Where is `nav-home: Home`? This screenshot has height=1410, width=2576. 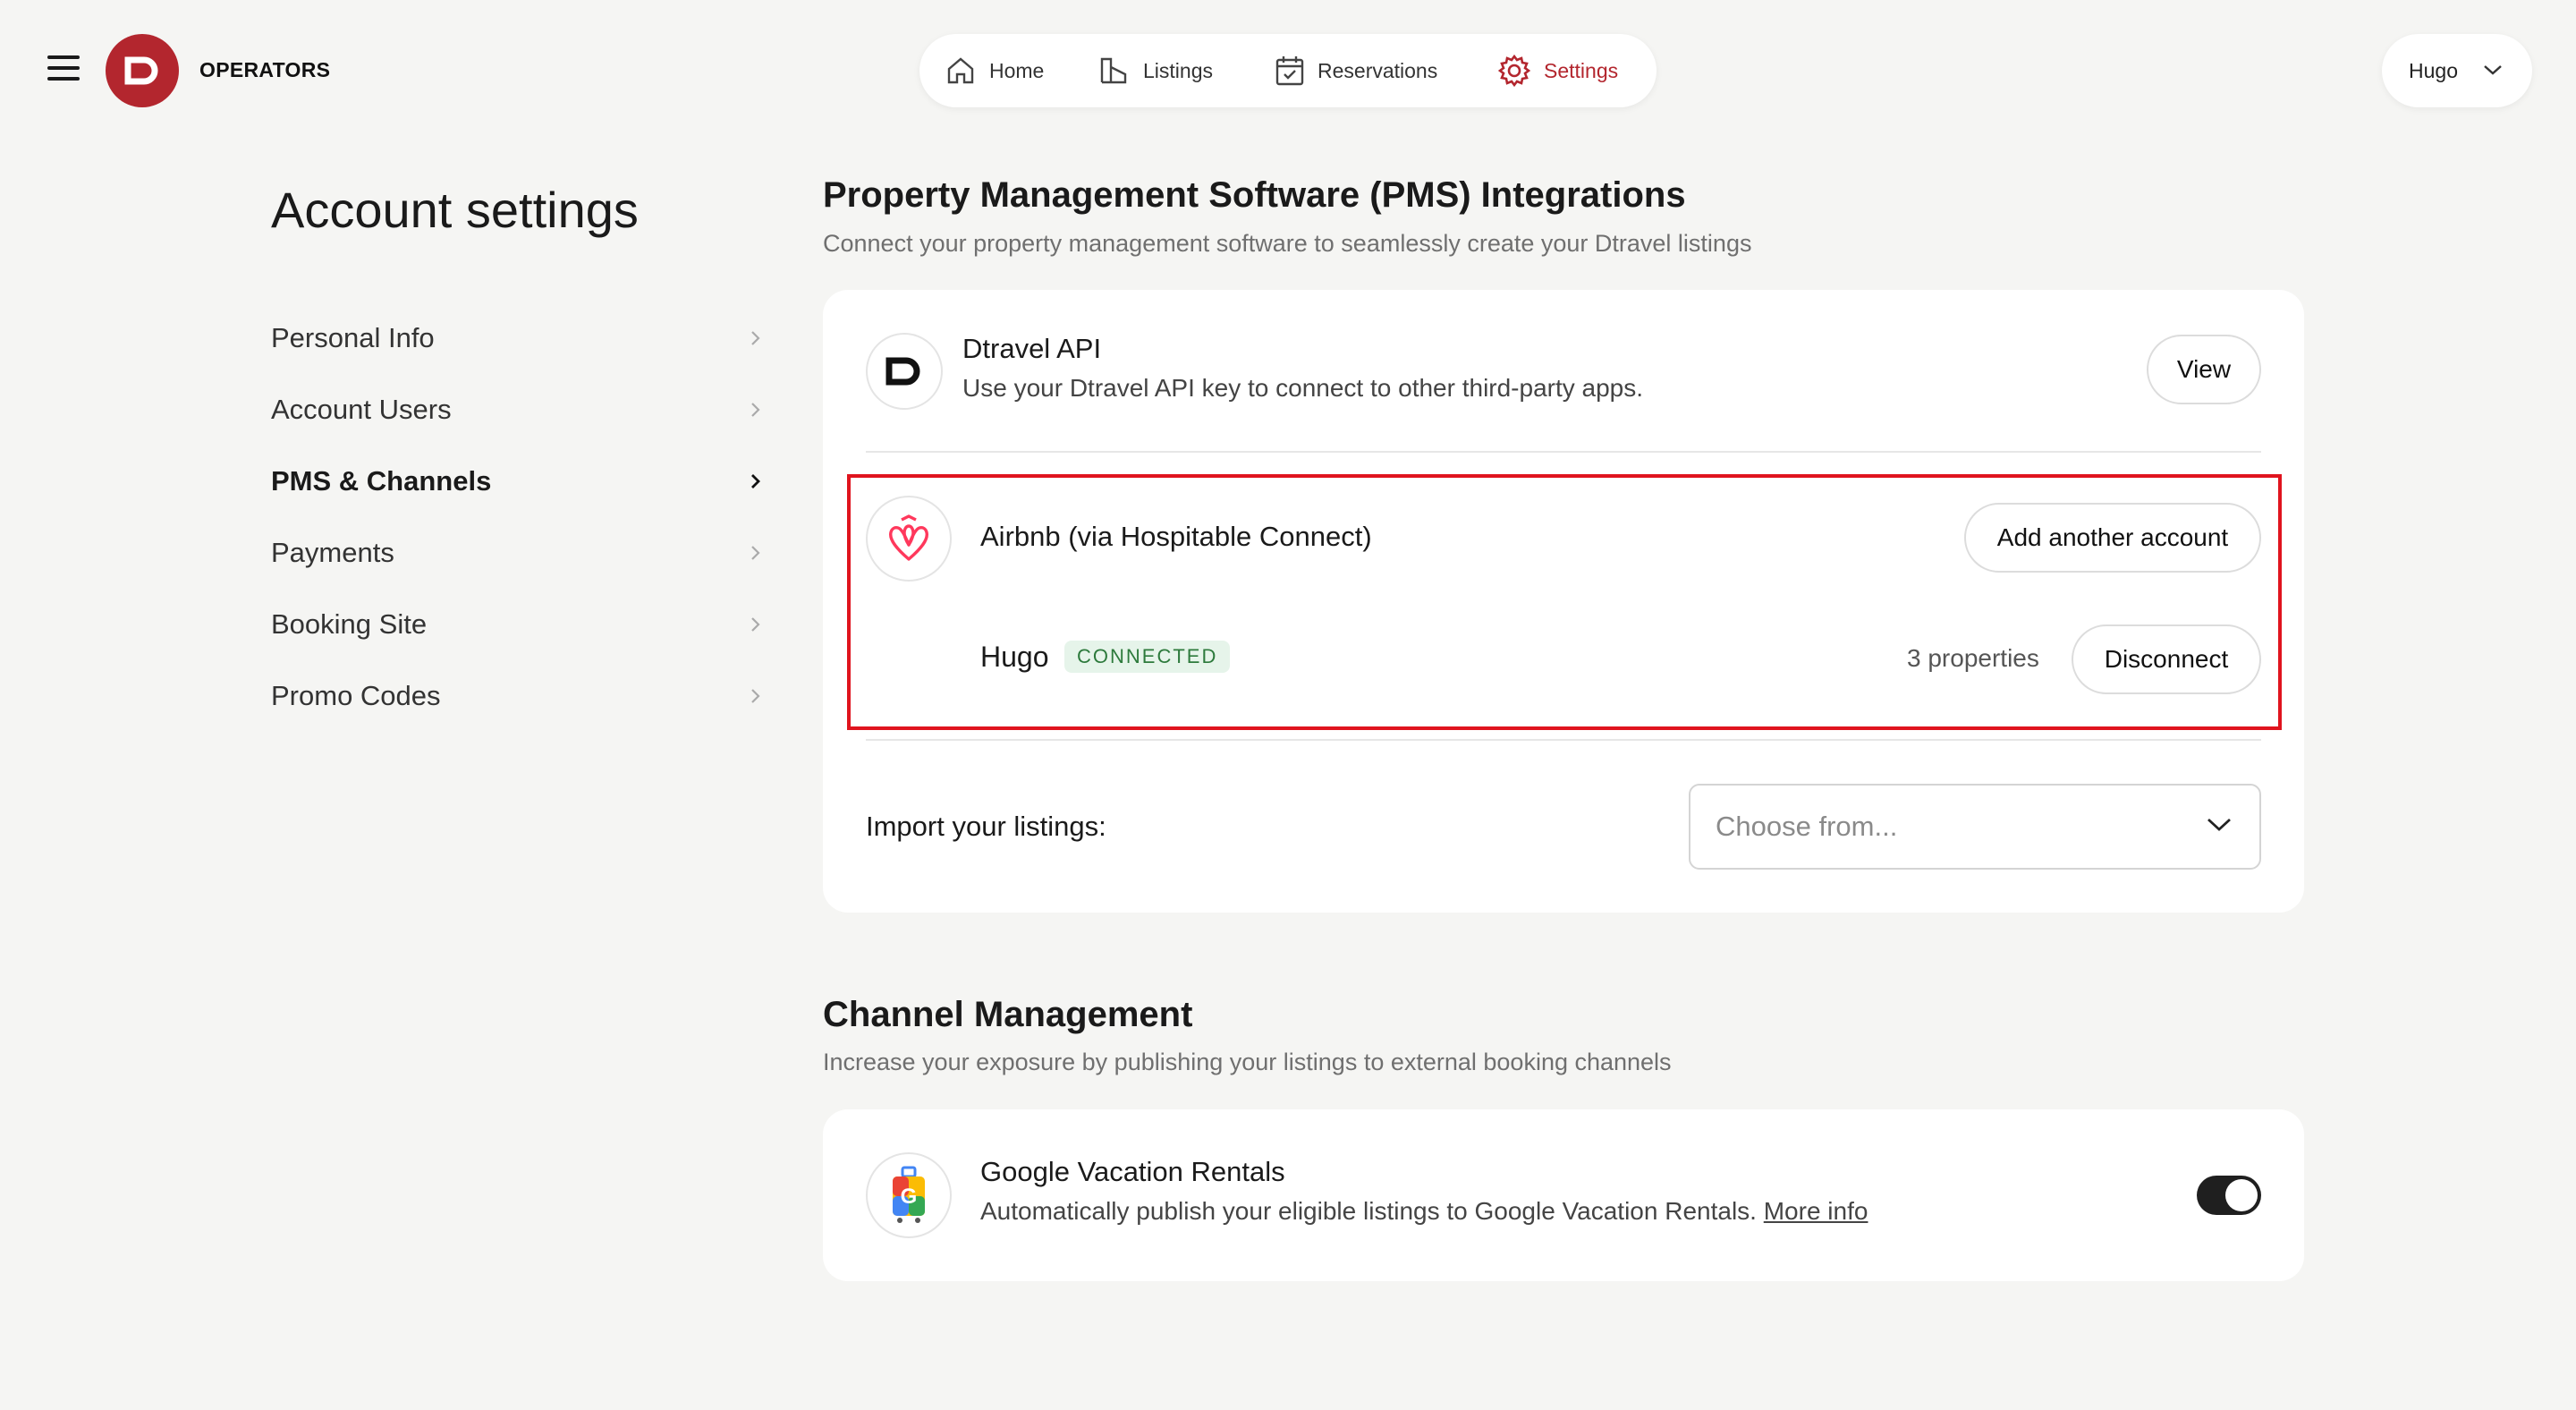 nav-home: Home is located at coordinates (994, 70).